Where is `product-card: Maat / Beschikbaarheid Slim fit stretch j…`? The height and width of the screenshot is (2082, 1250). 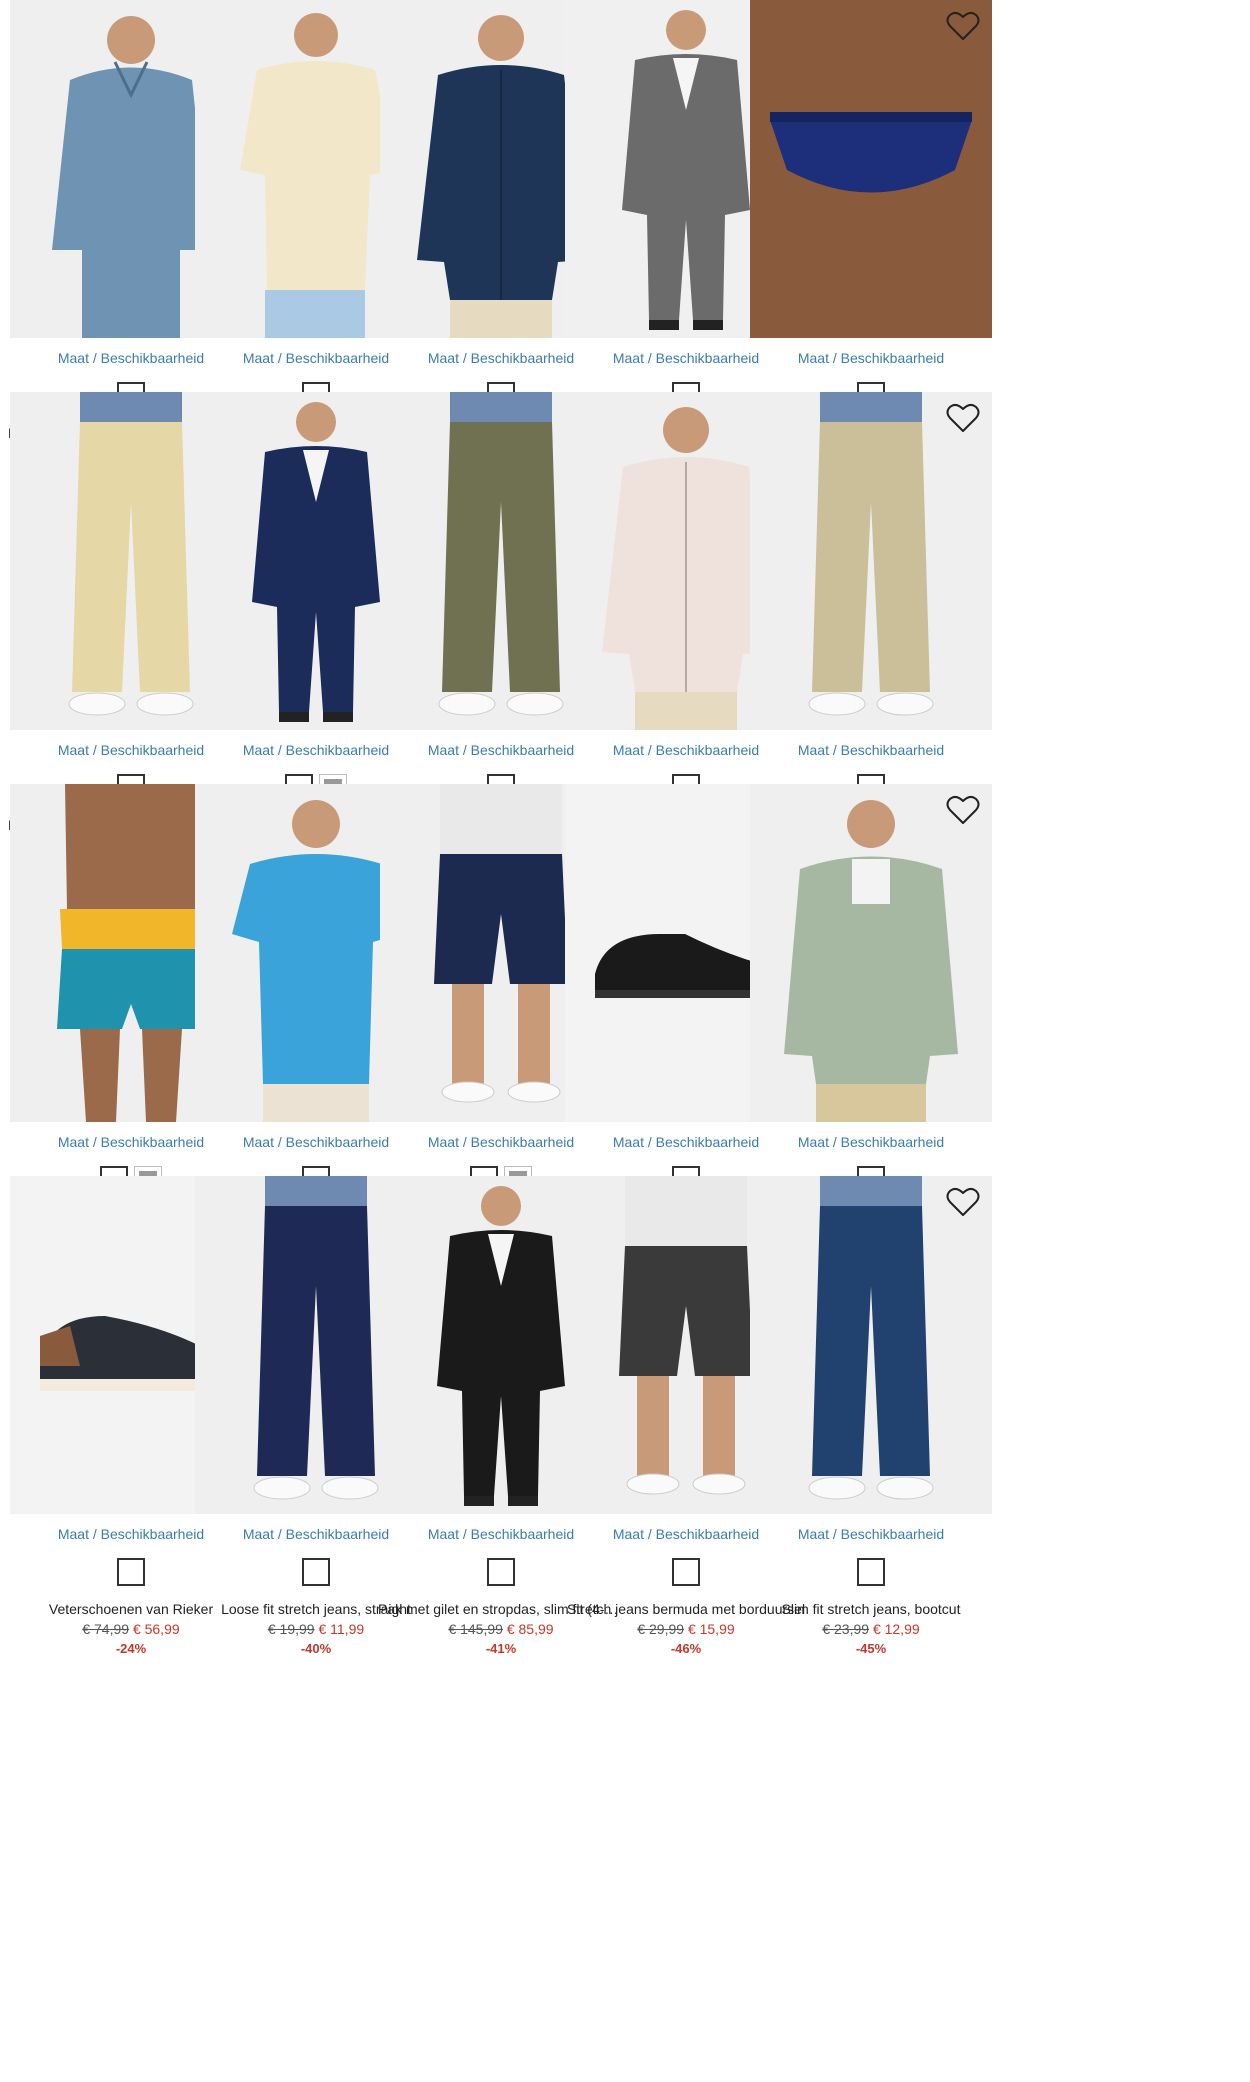
product-card: Maat / Beschikbaarheid Slim fit stretch j… is located at coordinates (871, 1428).